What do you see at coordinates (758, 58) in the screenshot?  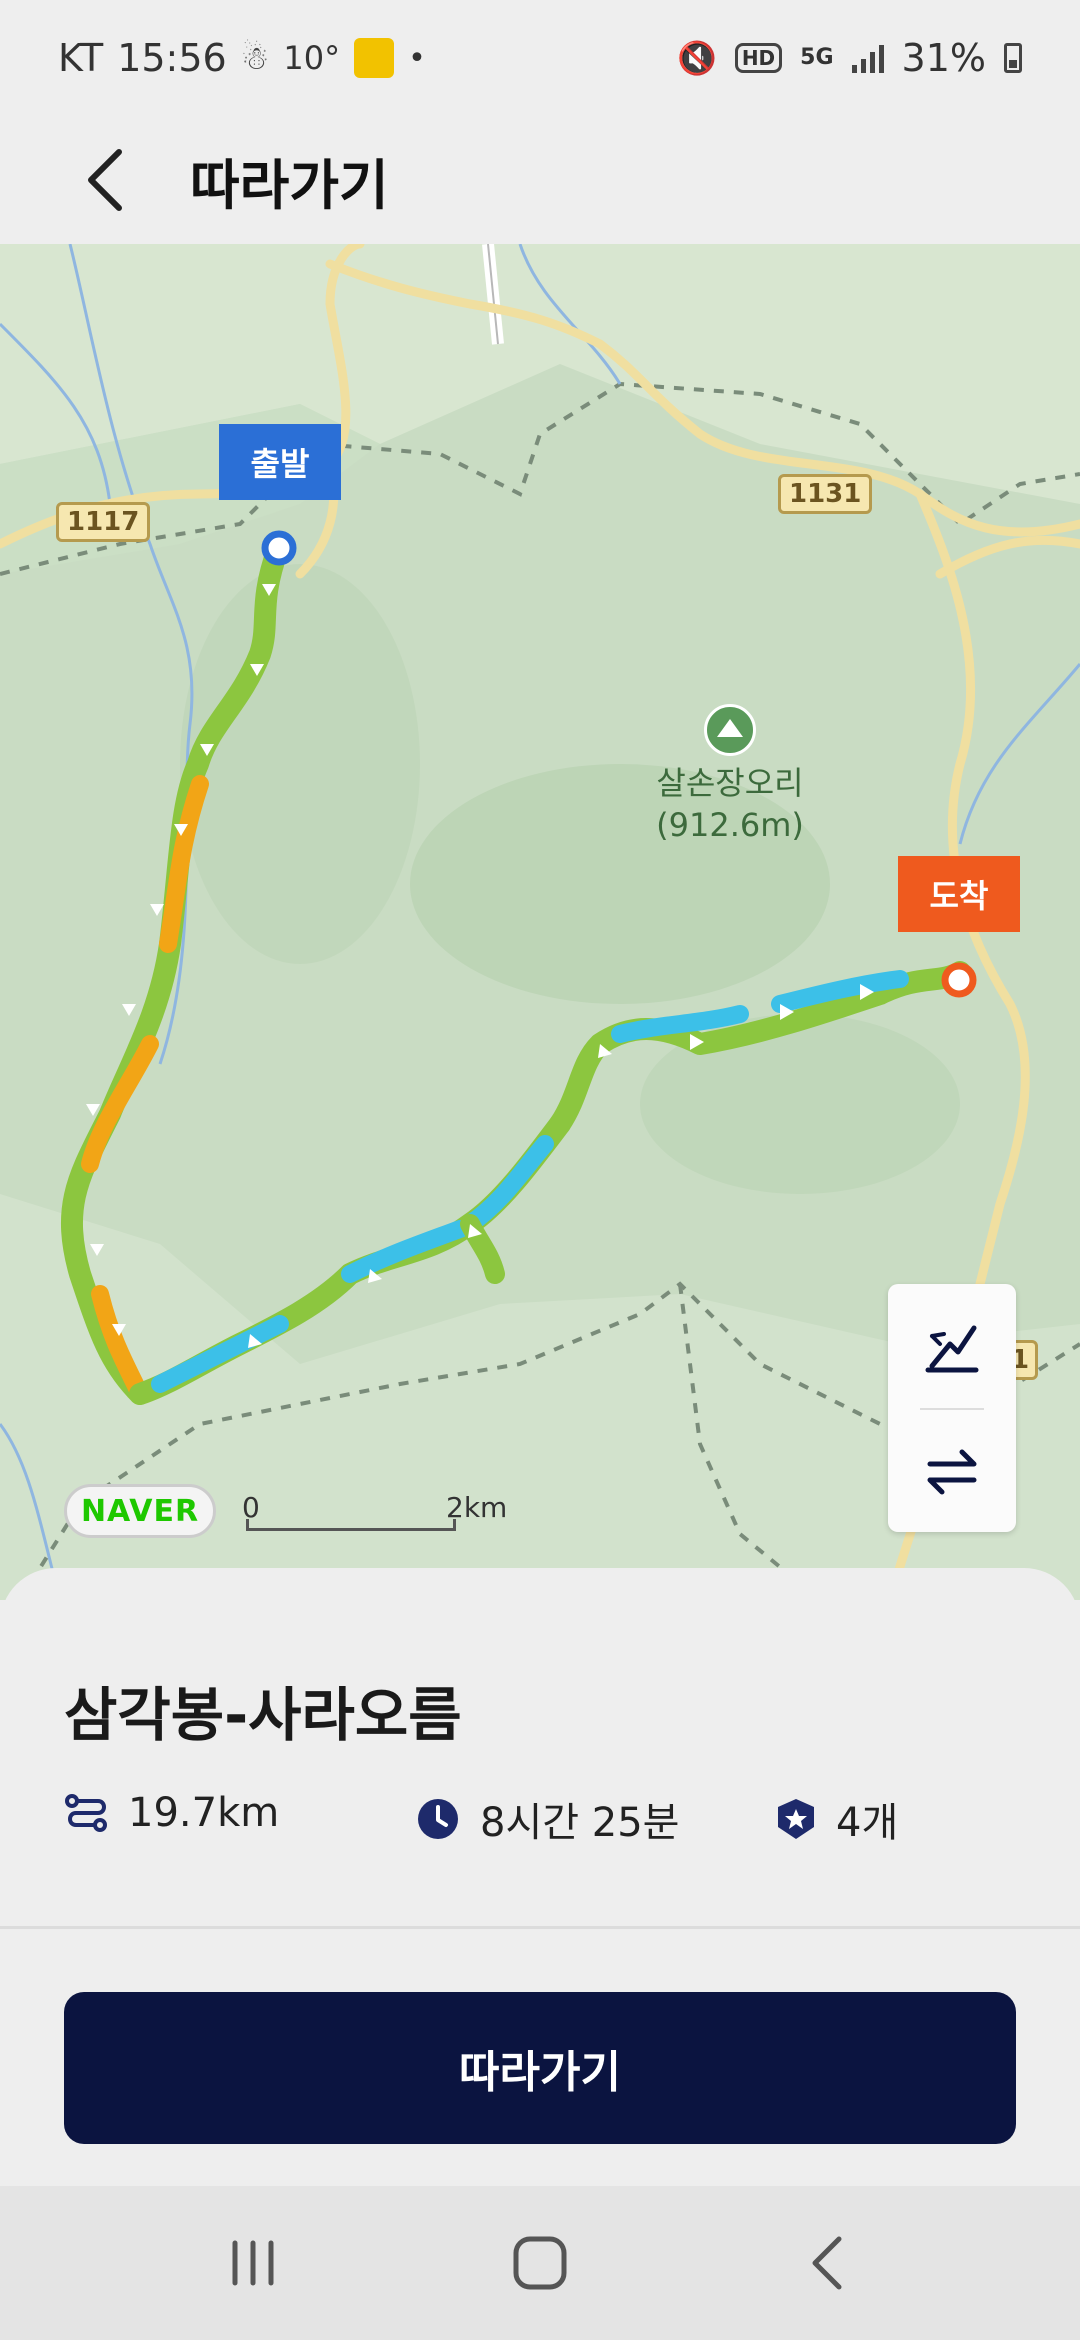 I see `hd-badge: HD` at bounding box center [758, 58].